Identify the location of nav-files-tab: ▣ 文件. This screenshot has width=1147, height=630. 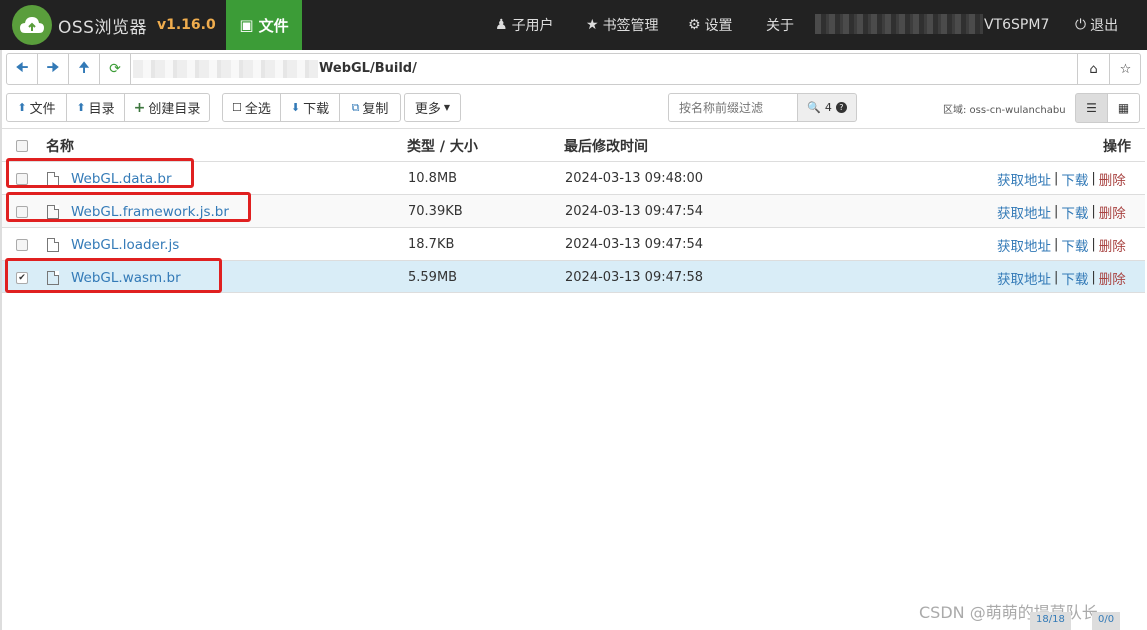
(264, 25).